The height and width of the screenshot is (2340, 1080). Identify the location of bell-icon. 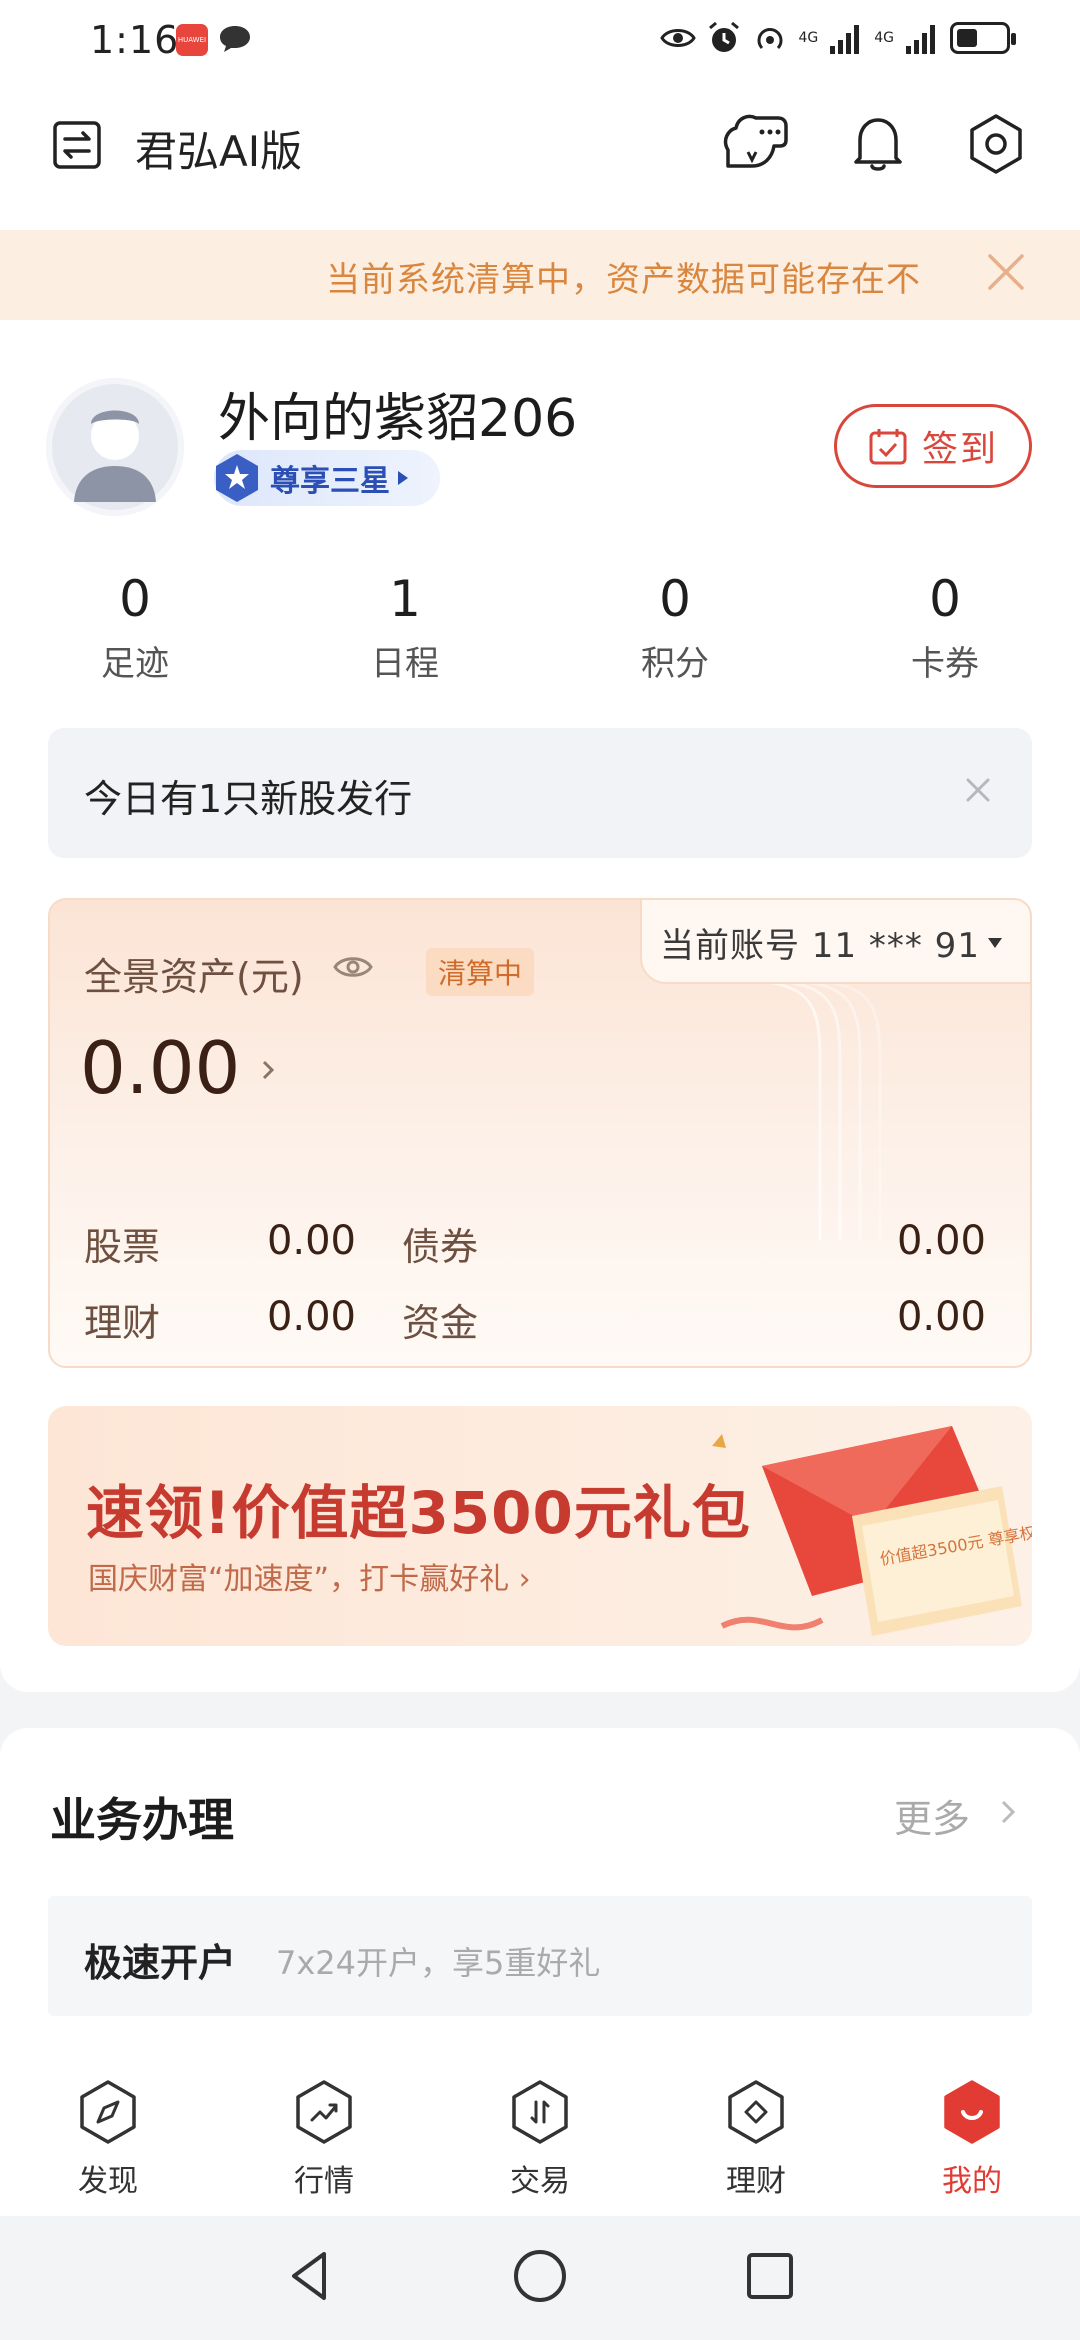
(878, 143).